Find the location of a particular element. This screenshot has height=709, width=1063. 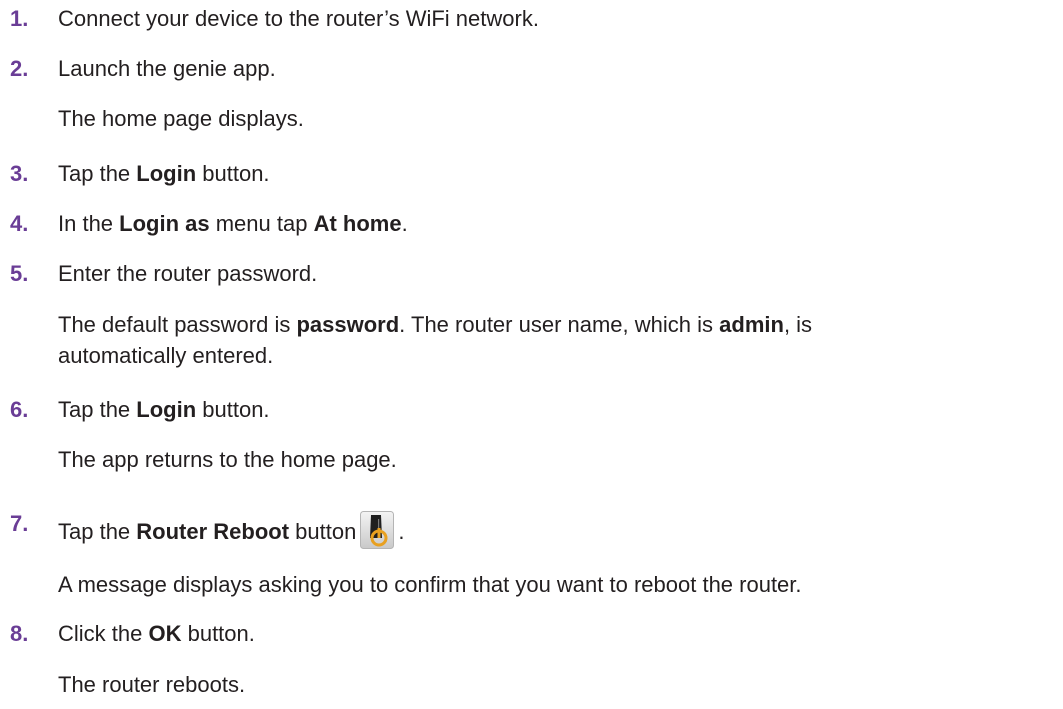

step-number: 4. is located at coordinates (19, 223).